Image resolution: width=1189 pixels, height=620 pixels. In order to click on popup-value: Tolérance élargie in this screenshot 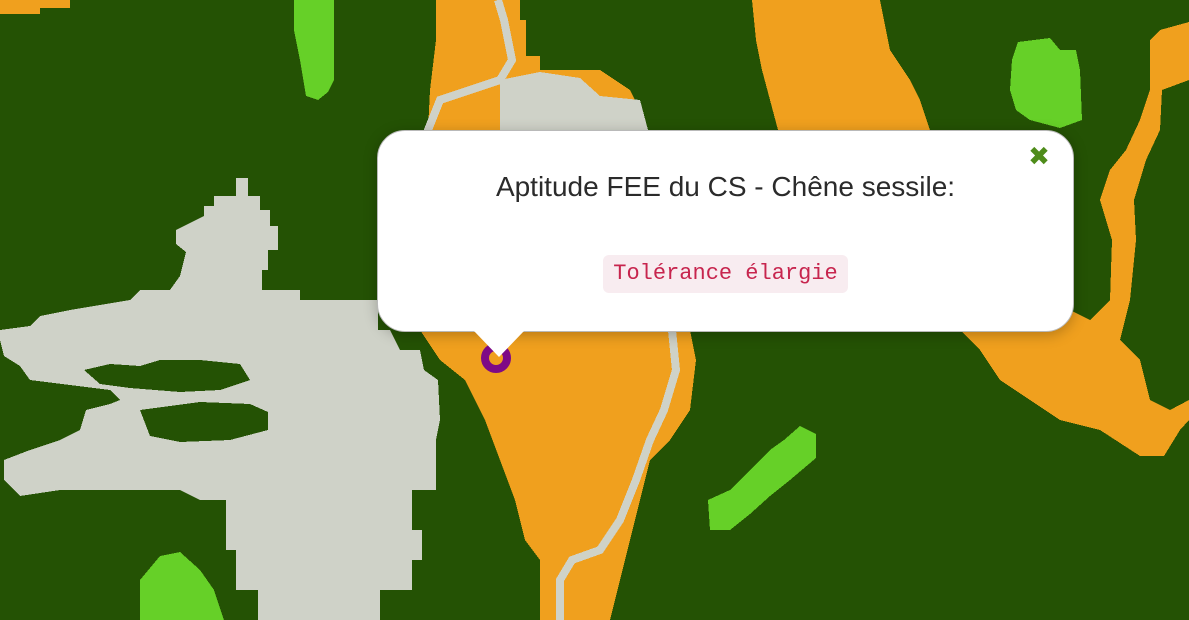, I will do `click(725, 274)`.